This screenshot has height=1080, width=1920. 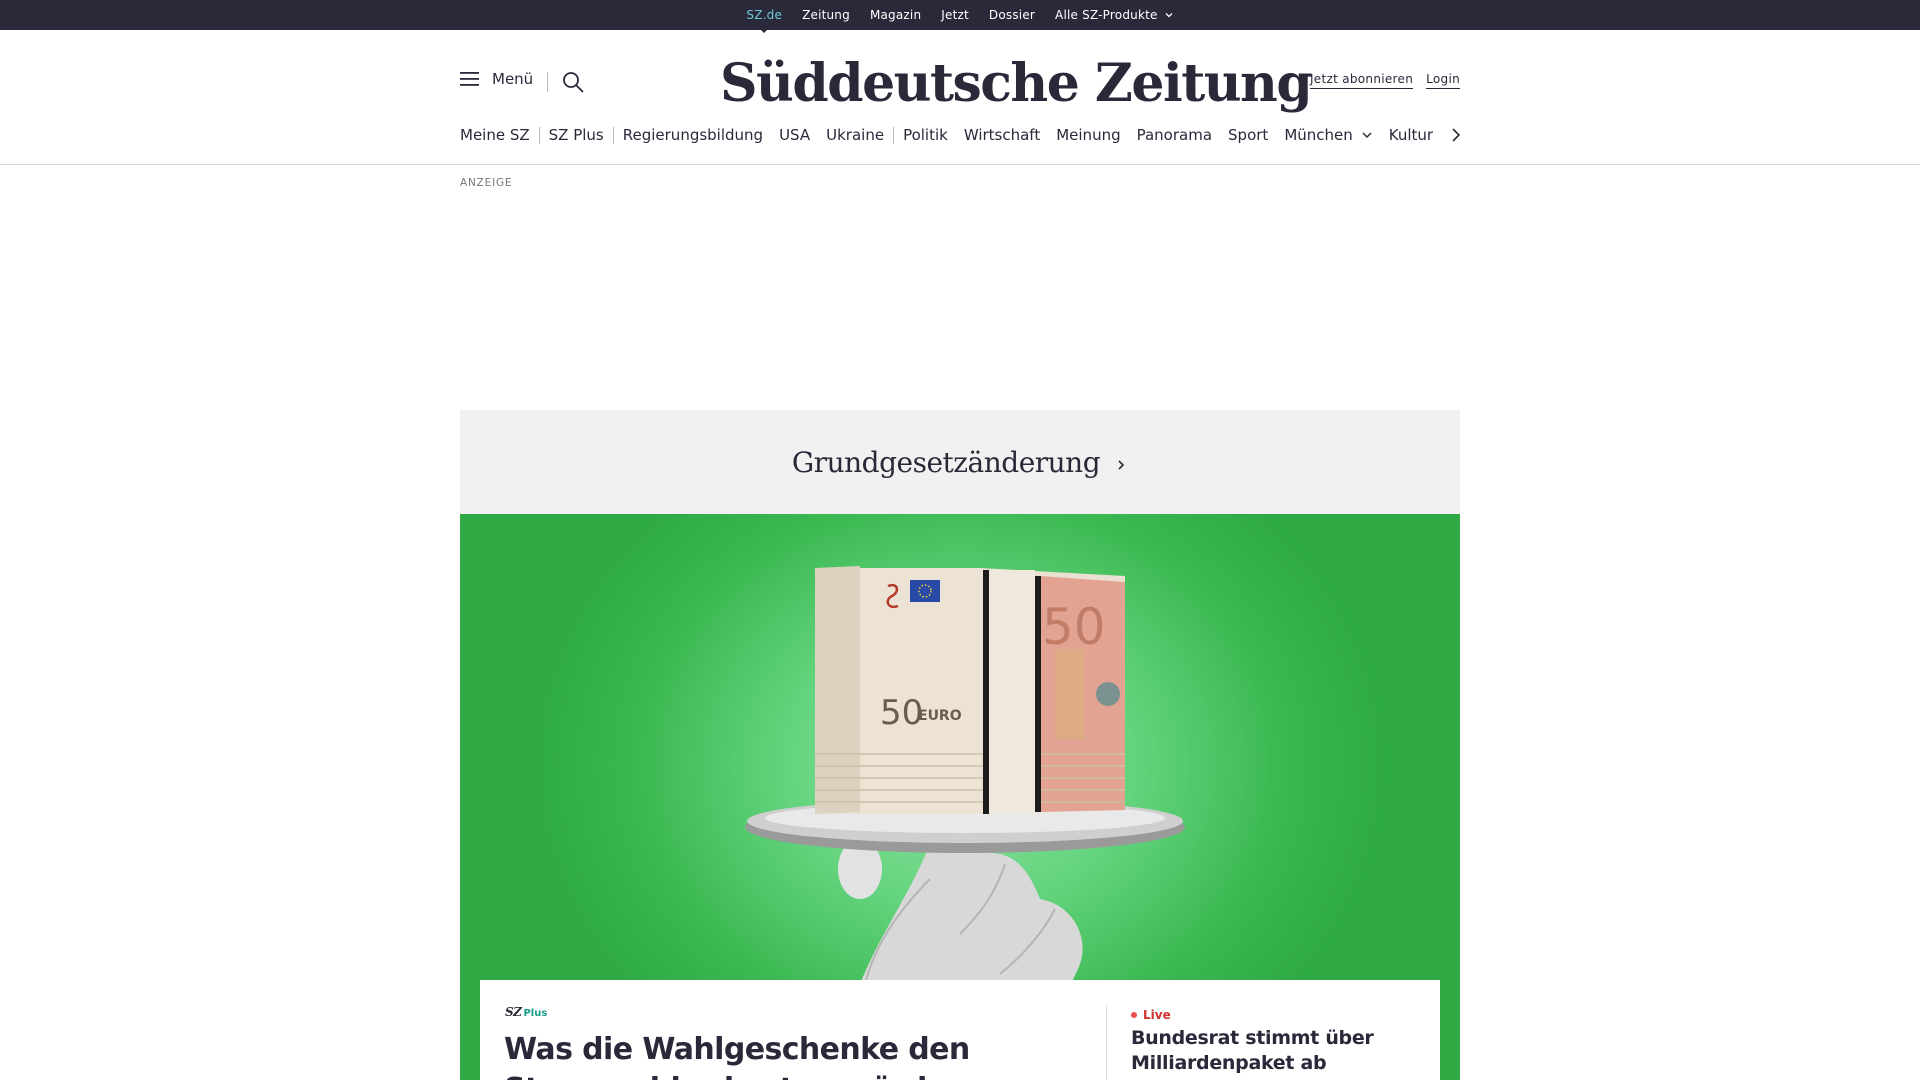 I want to click on nav-item-muenchen: München, so click(x=1328, y=135).